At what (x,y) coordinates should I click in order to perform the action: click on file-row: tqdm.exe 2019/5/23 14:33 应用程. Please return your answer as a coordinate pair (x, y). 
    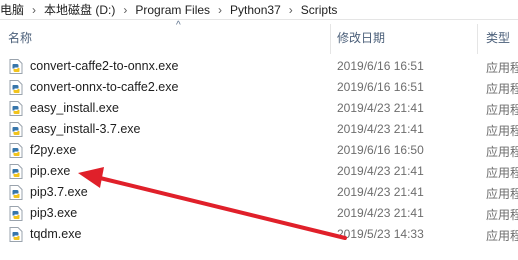
    Looking at the image, I should click on (259, 234).